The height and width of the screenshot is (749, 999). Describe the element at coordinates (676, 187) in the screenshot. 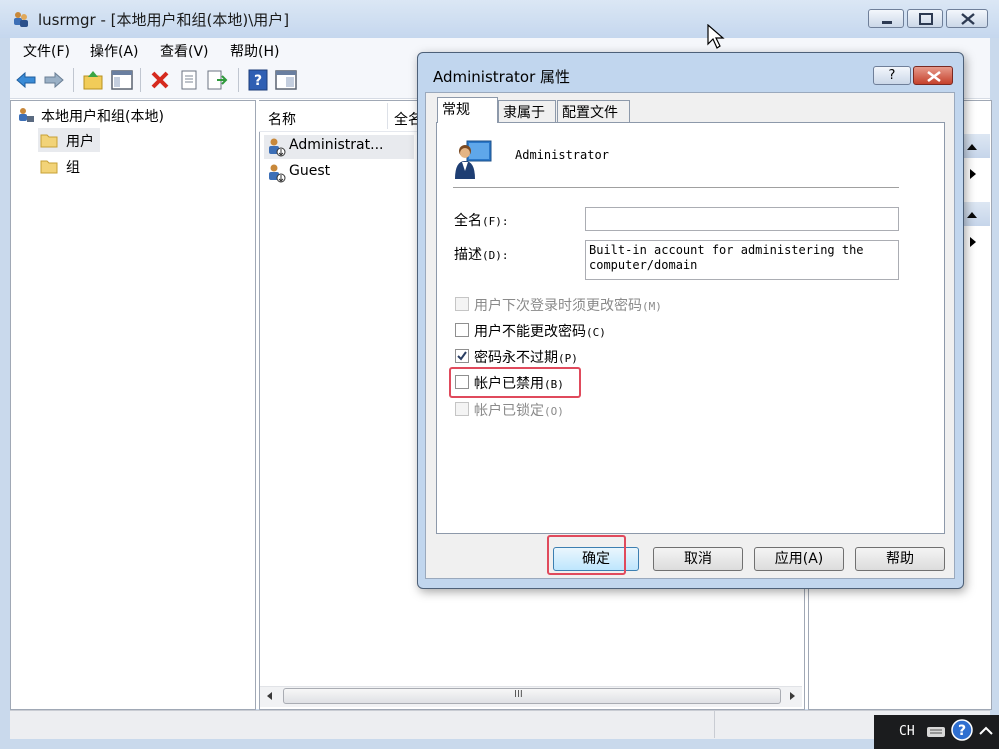

I see `separator` at that location.